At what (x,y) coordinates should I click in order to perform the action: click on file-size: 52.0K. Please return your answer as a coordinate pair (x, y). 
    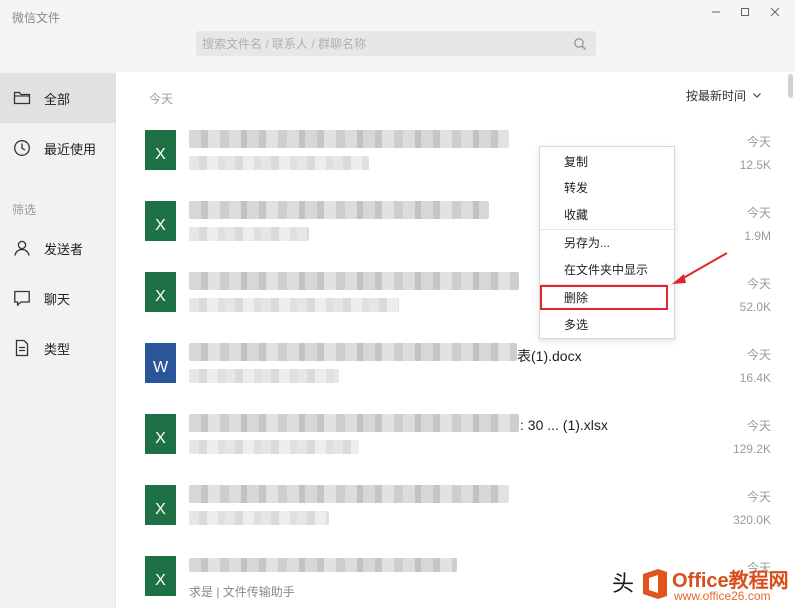
    Looking at the image, I should click on (755, 307).